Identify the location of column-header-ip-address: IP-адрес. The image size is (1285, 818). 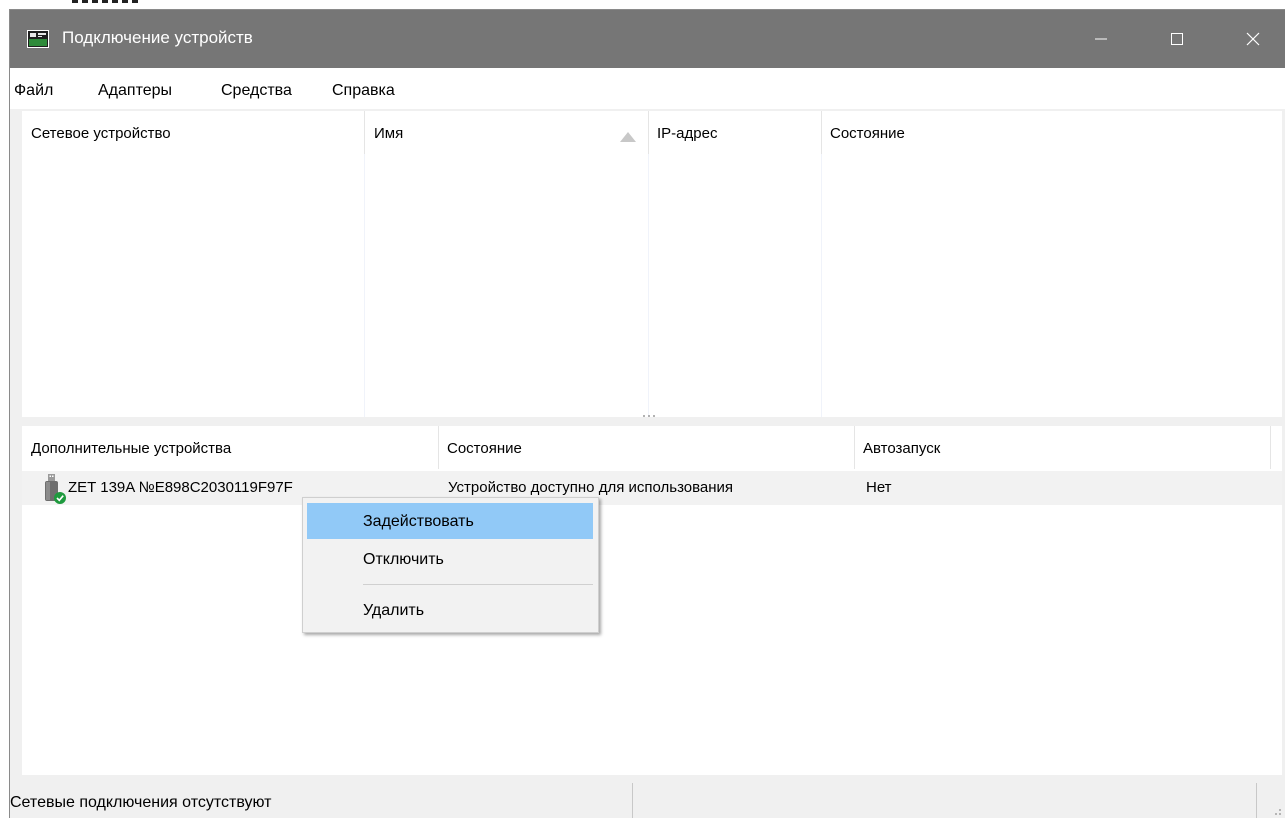
(734, 132).